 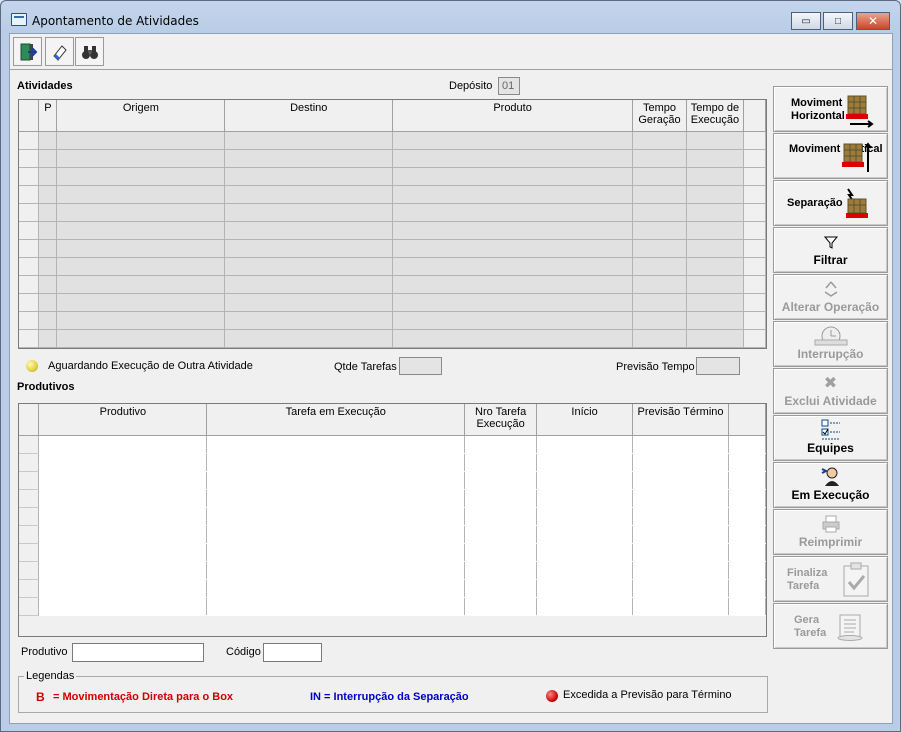 I want to click on col-inicio: Início, so click(x=585, y=420).